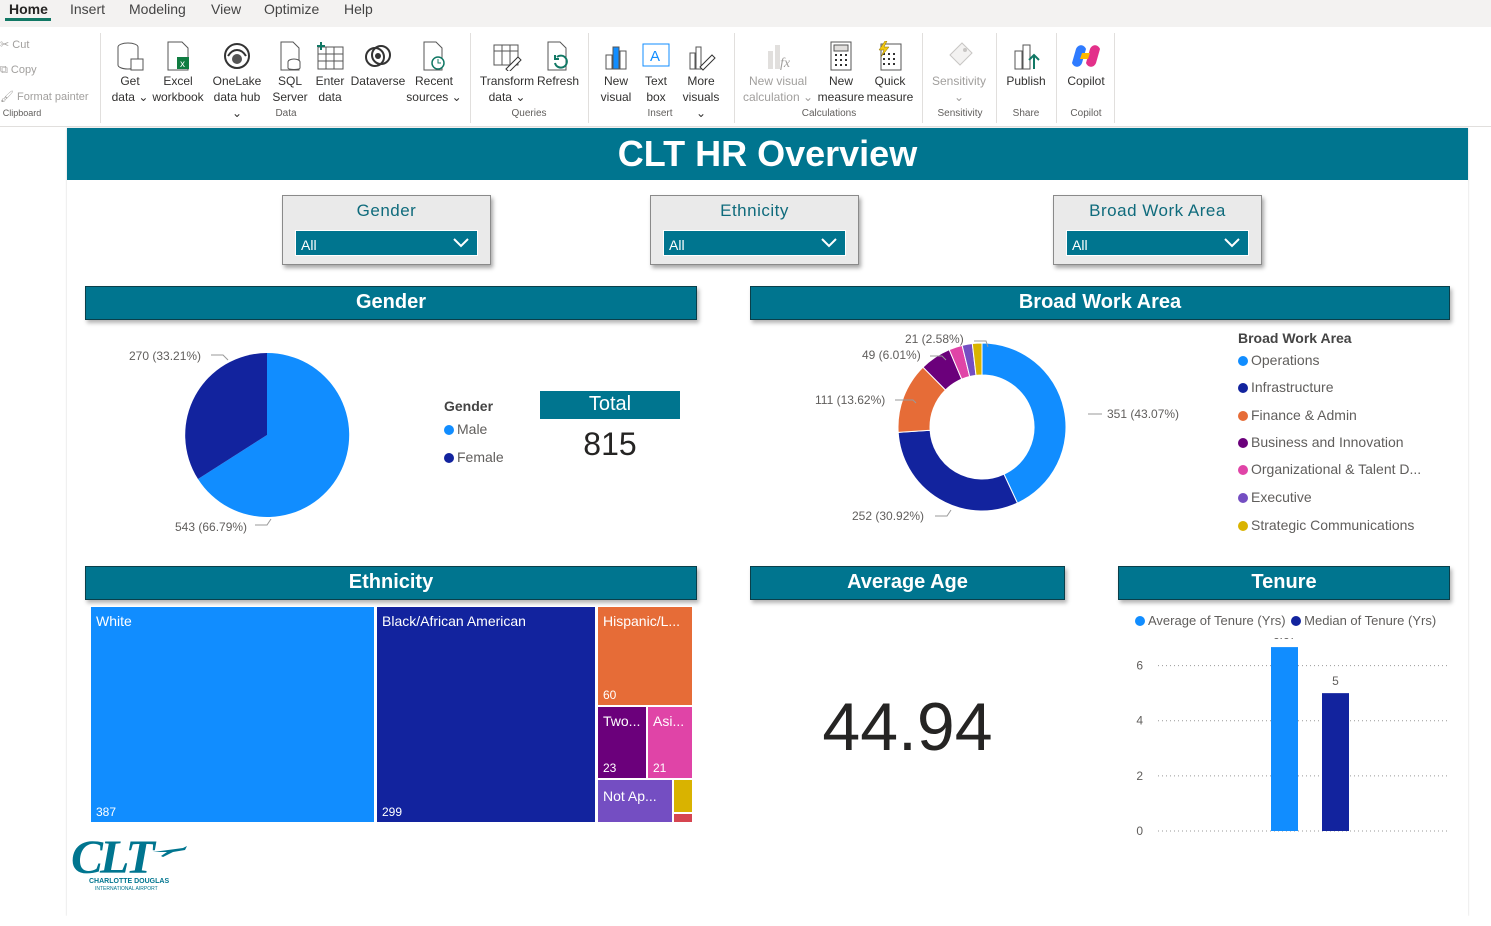 The width and height of the screenshot is (1491, 926). What do you see at coordinates (178, 70) in the screenshot?
I see `excel-workbook-button: x Excel workbook` at bounding box center [178, 70].